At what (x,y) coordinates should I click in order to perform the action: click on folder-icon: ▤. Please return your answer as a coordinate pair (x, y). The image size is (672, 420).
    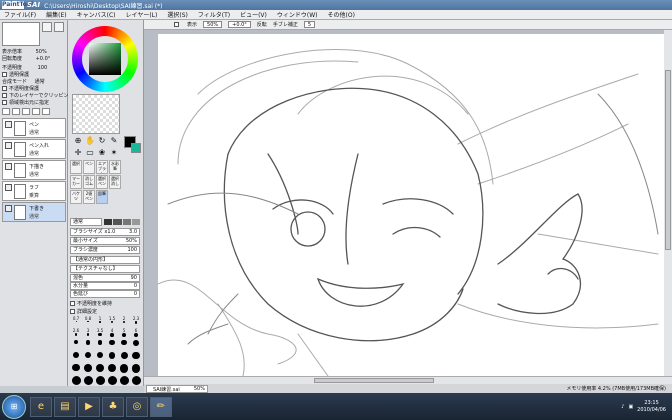
    Looking at the image, I should click on (65, 406).